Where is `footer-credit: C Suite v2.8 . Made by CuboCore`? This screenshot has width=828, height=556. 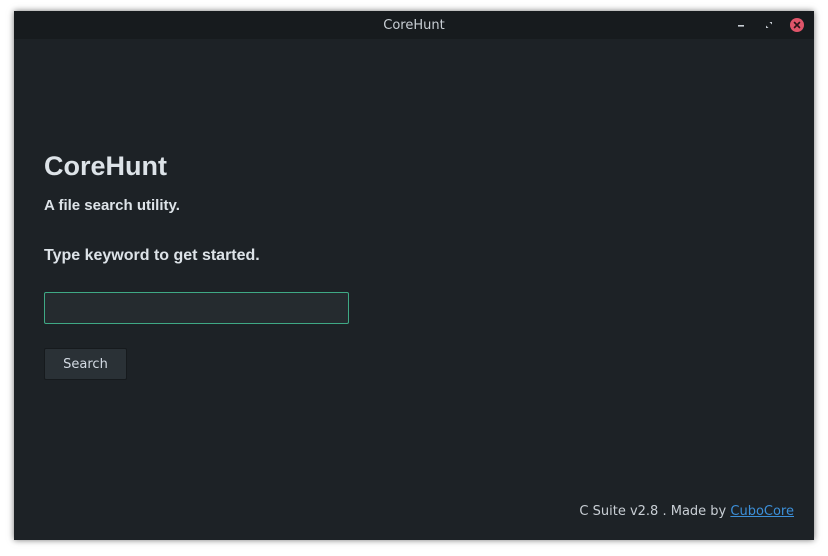 footer-credit: C Suite v2.8 . Made by CuboCore is located at coordinates (686, 511).